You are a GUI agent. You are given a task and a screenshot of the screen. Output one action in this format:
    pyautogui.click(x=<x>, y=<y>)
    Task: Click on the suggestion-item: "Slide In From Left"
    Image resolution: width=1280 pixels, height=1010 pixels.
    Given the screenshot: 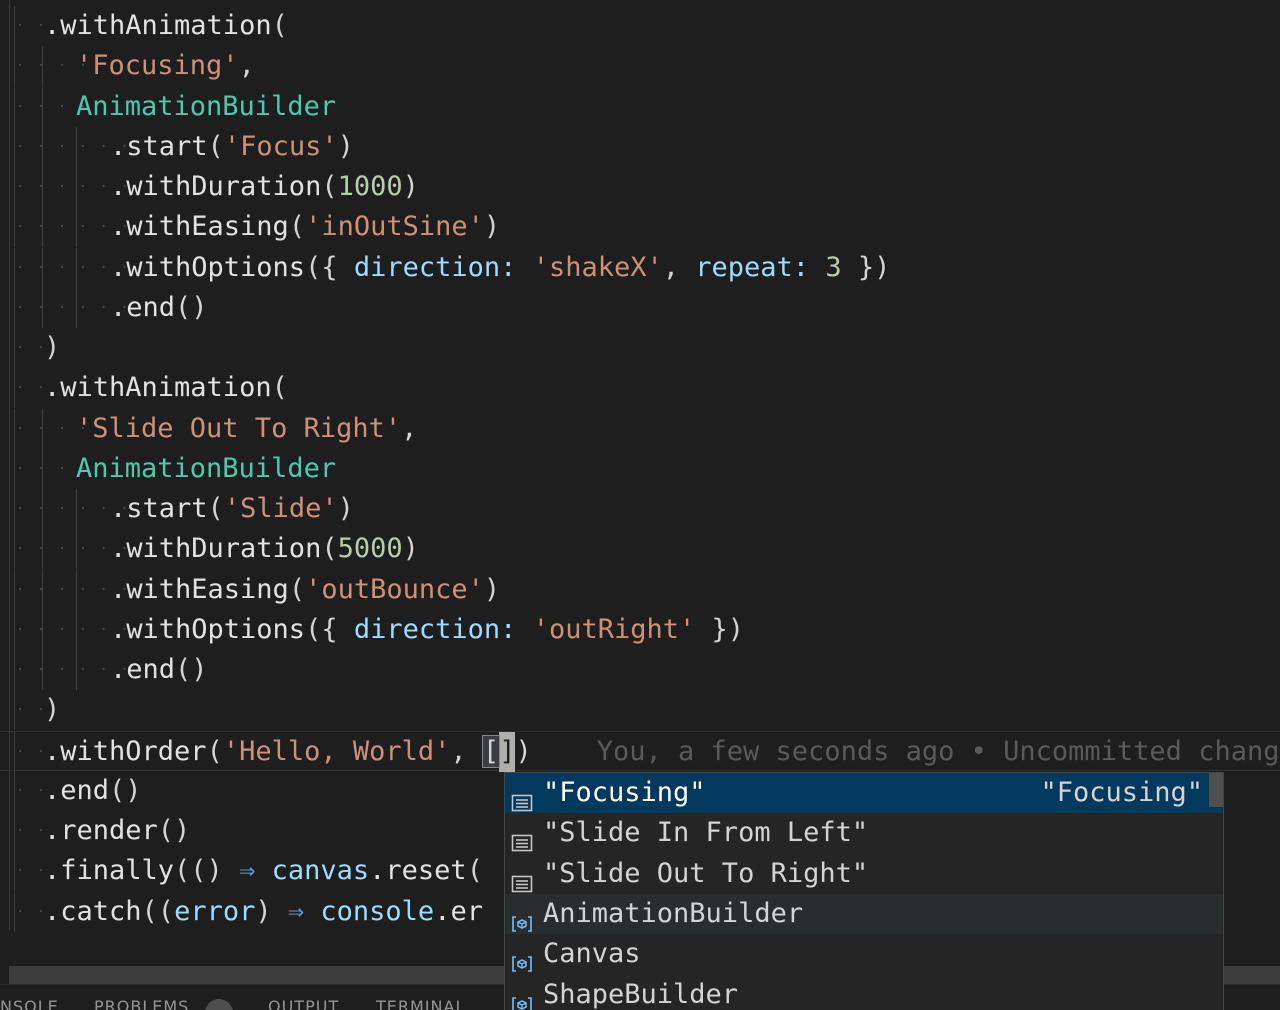 What is the action you would take?
    pyautogui.click(x=864, y=833)
    